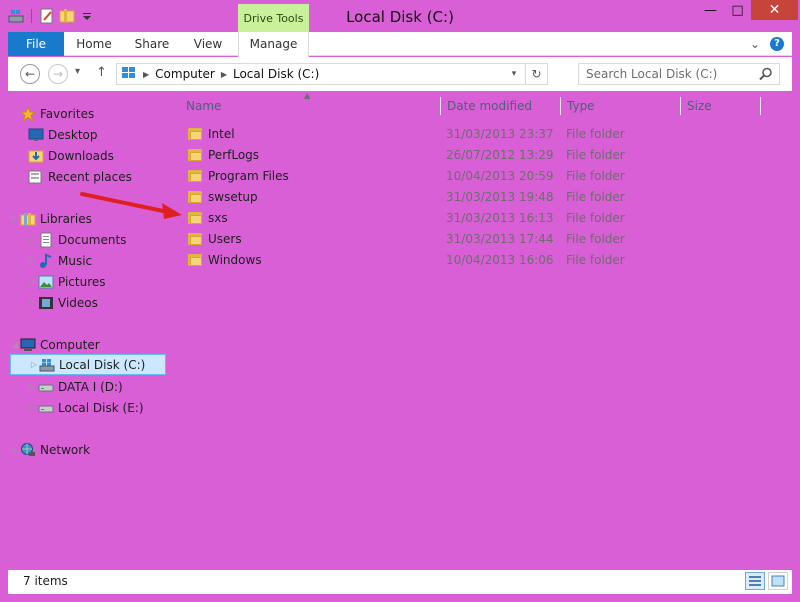 This screenshot has width=800, height=602. I want to click on file-name: sxs, so click(218, 218).